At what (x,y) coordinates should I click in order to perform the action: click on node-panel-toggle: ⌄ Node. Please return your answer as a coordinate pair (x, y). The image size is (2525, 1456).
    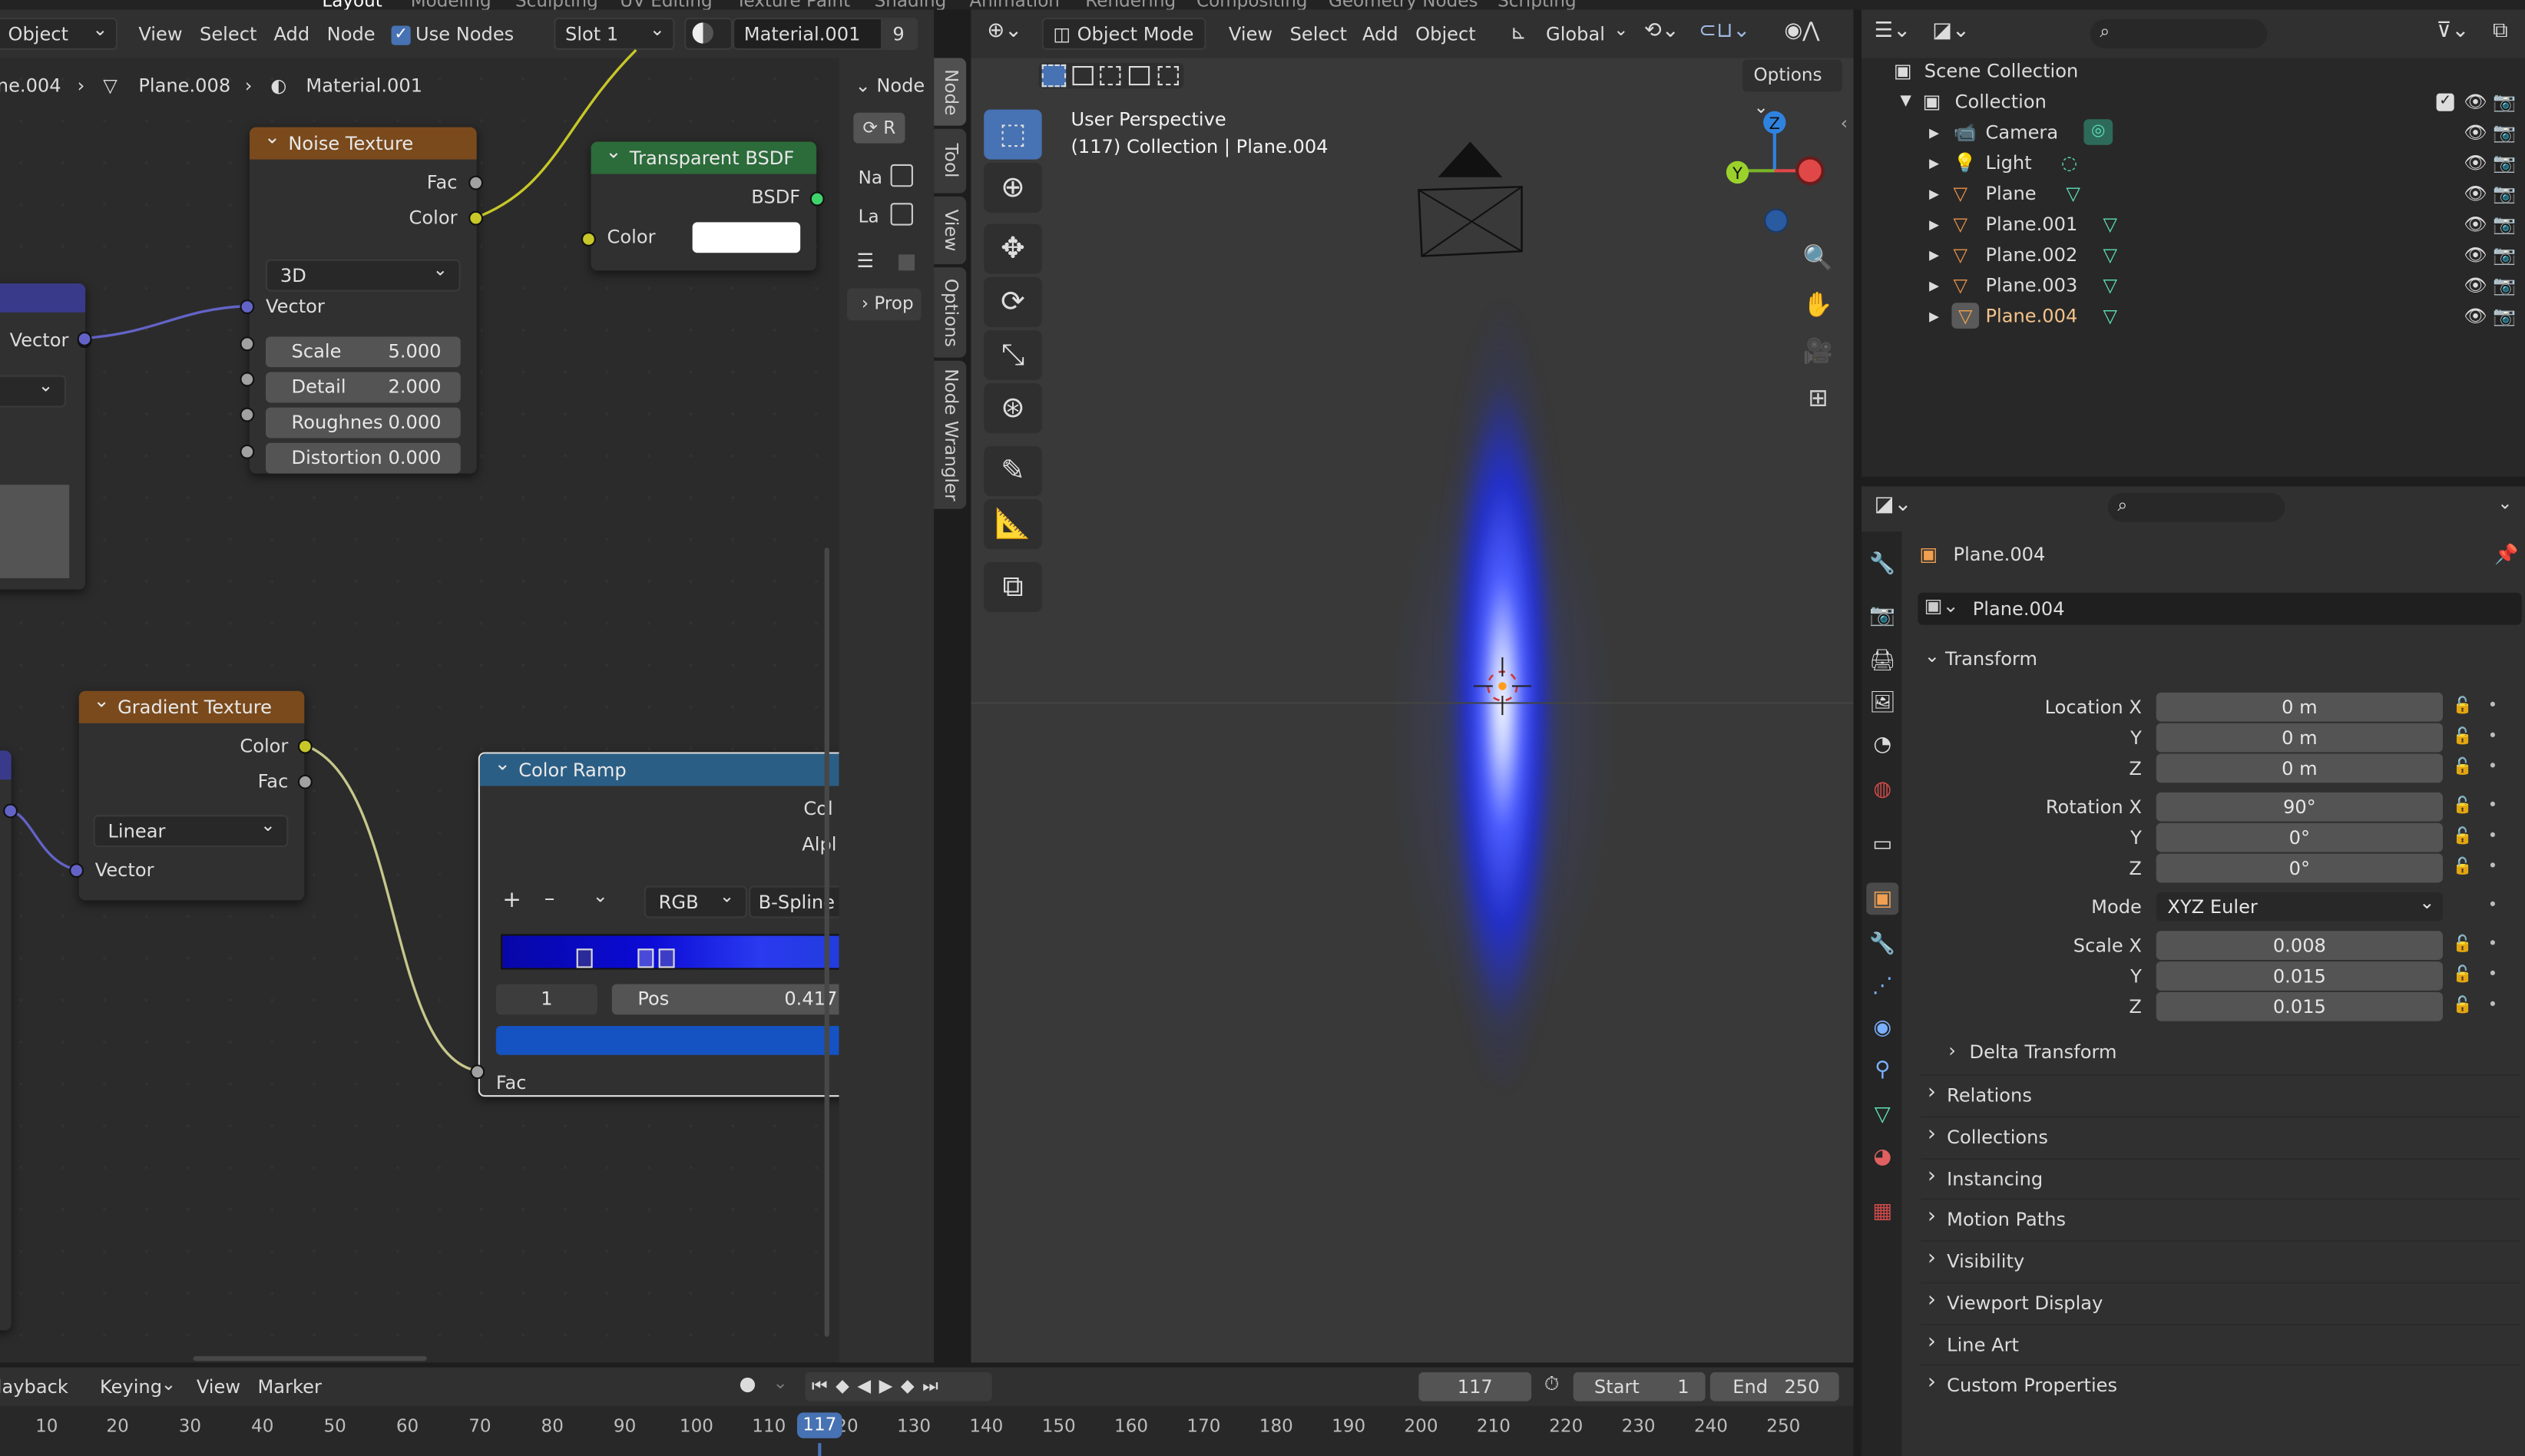
    Looking at the image, I should click on (890, 85).